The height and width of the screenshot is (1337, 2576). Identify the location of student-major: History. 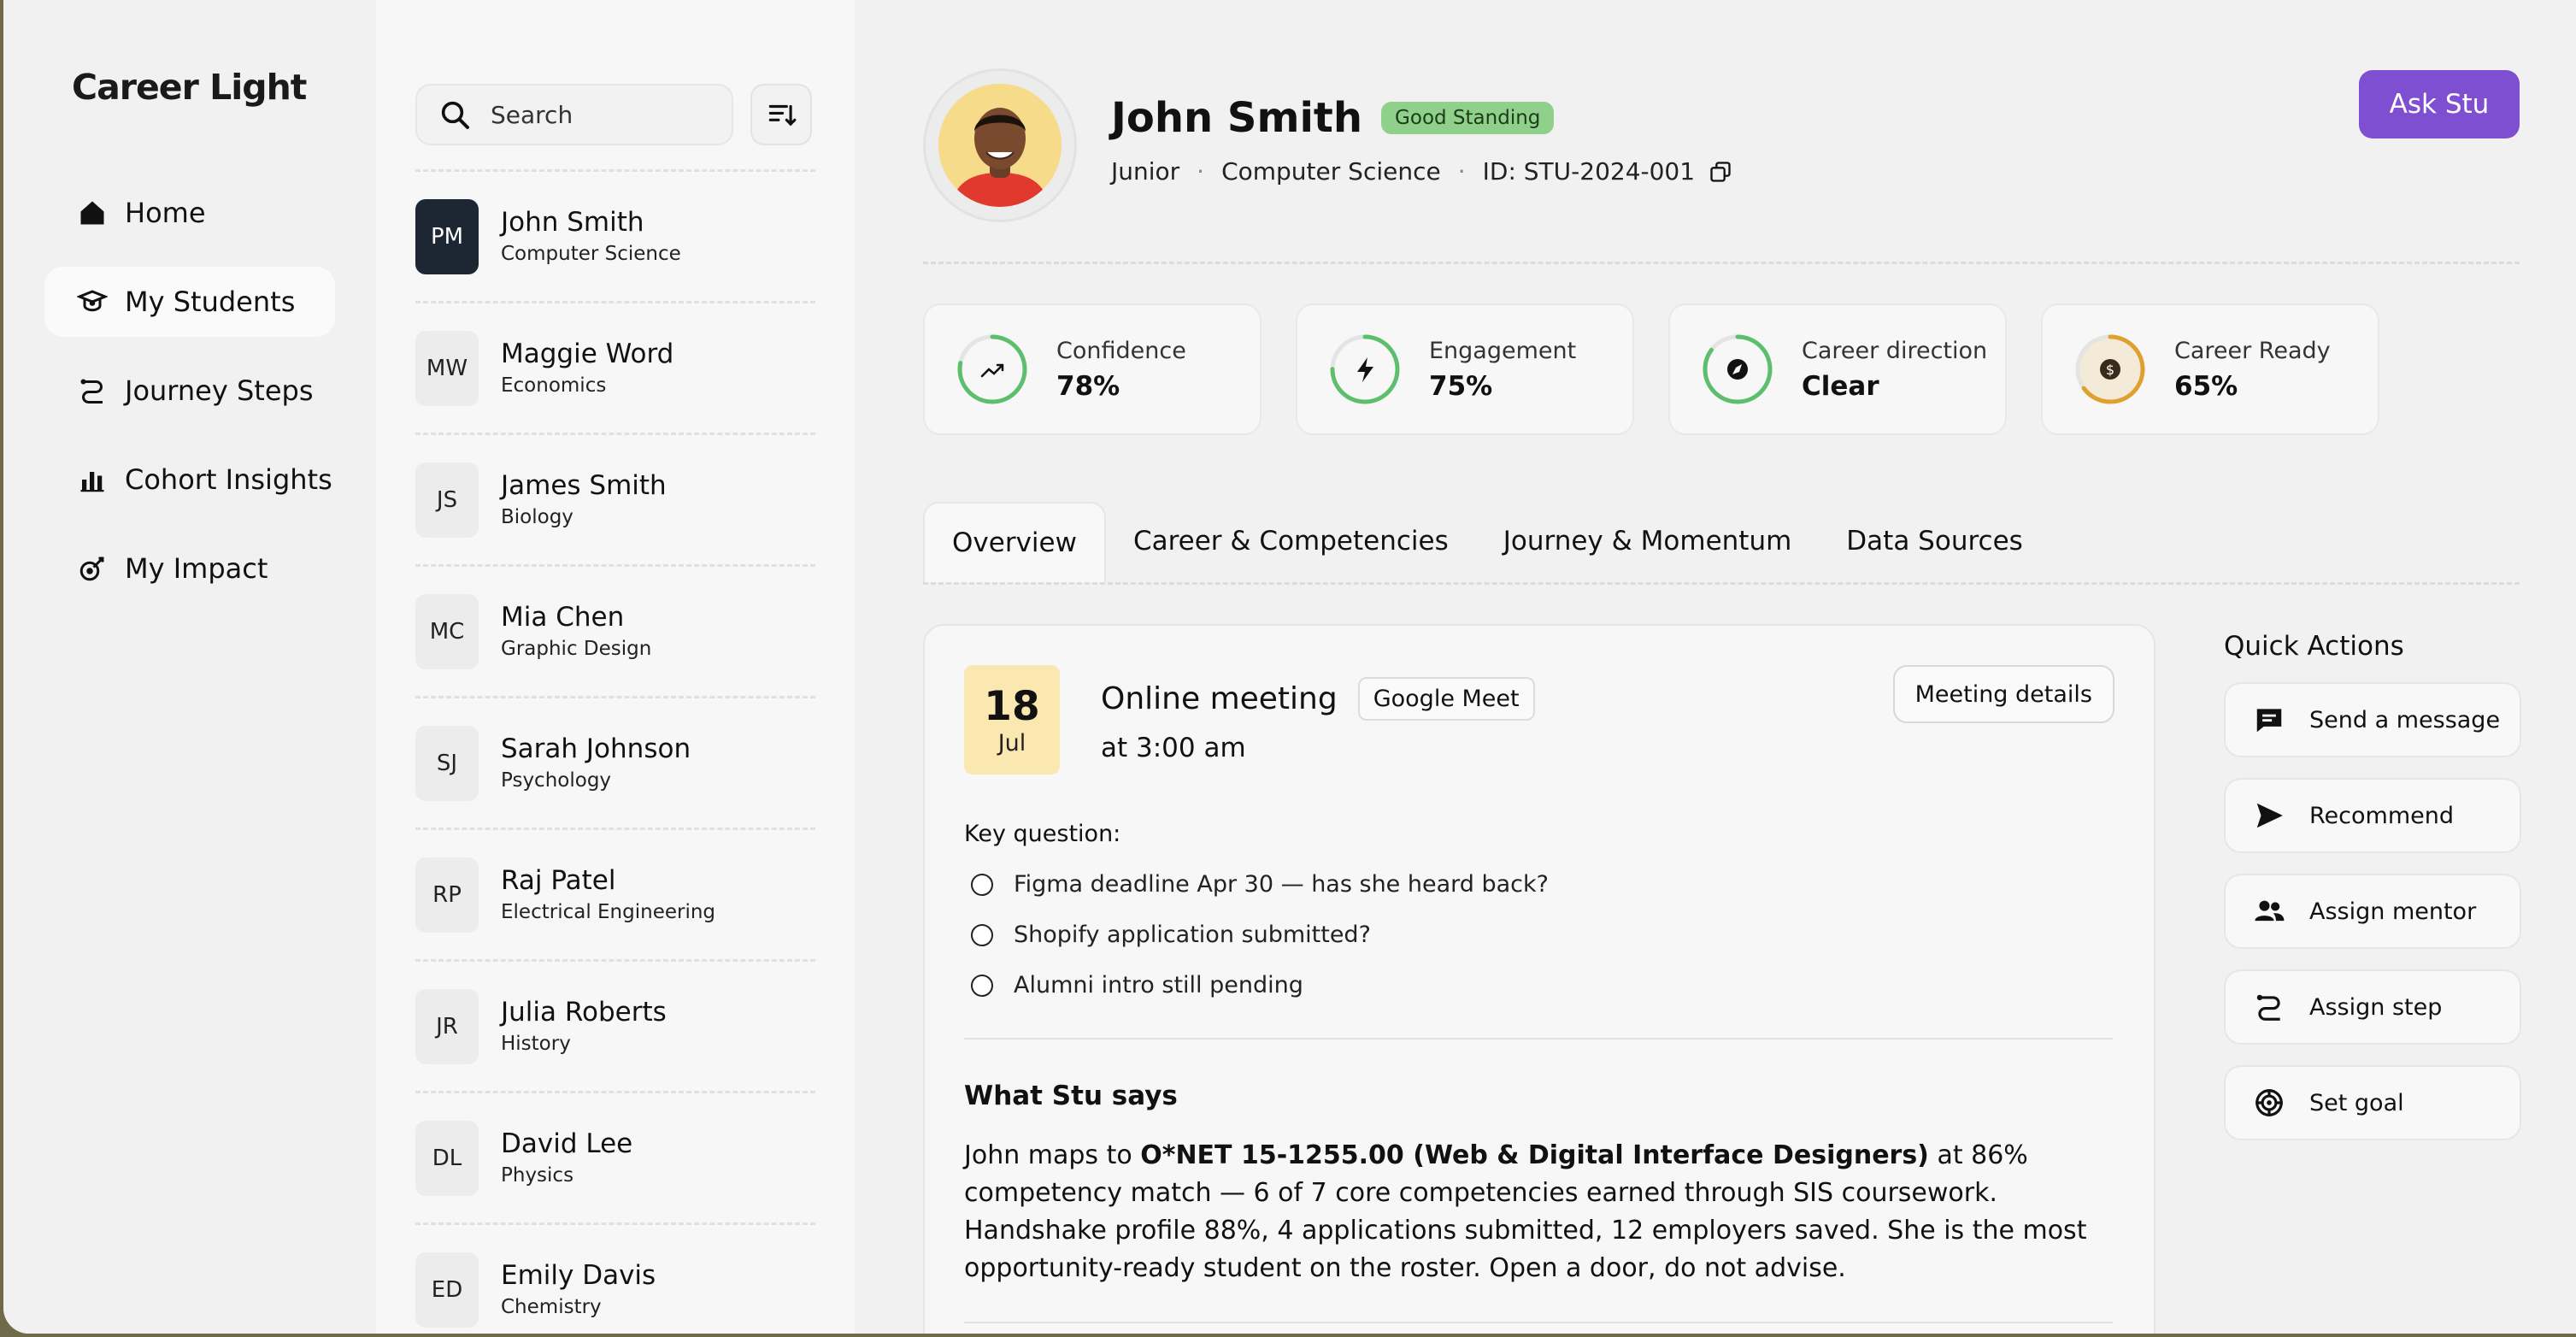
(536, 1043).